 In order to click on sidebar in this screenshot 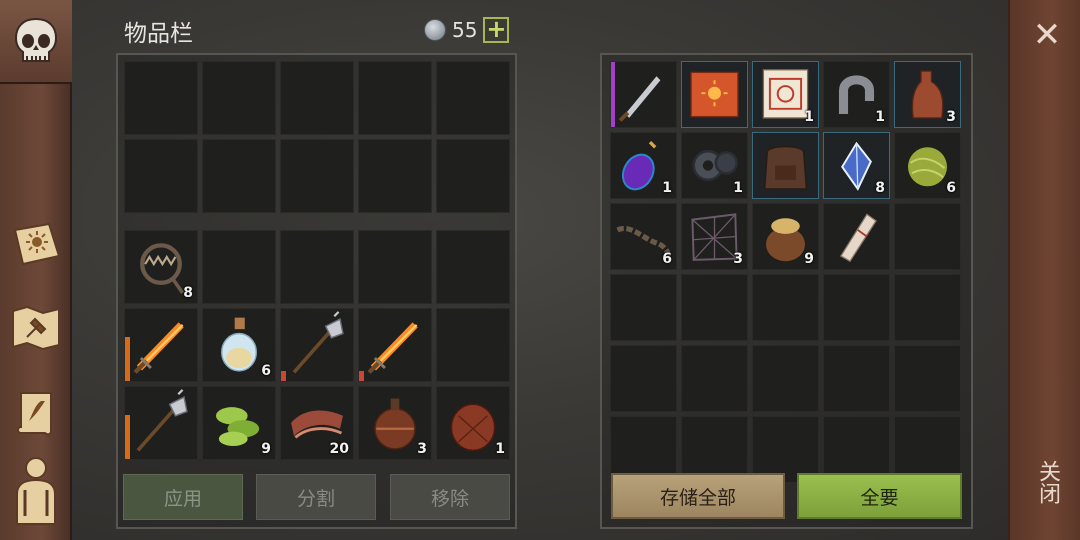, I will do `click(36, 270)`.